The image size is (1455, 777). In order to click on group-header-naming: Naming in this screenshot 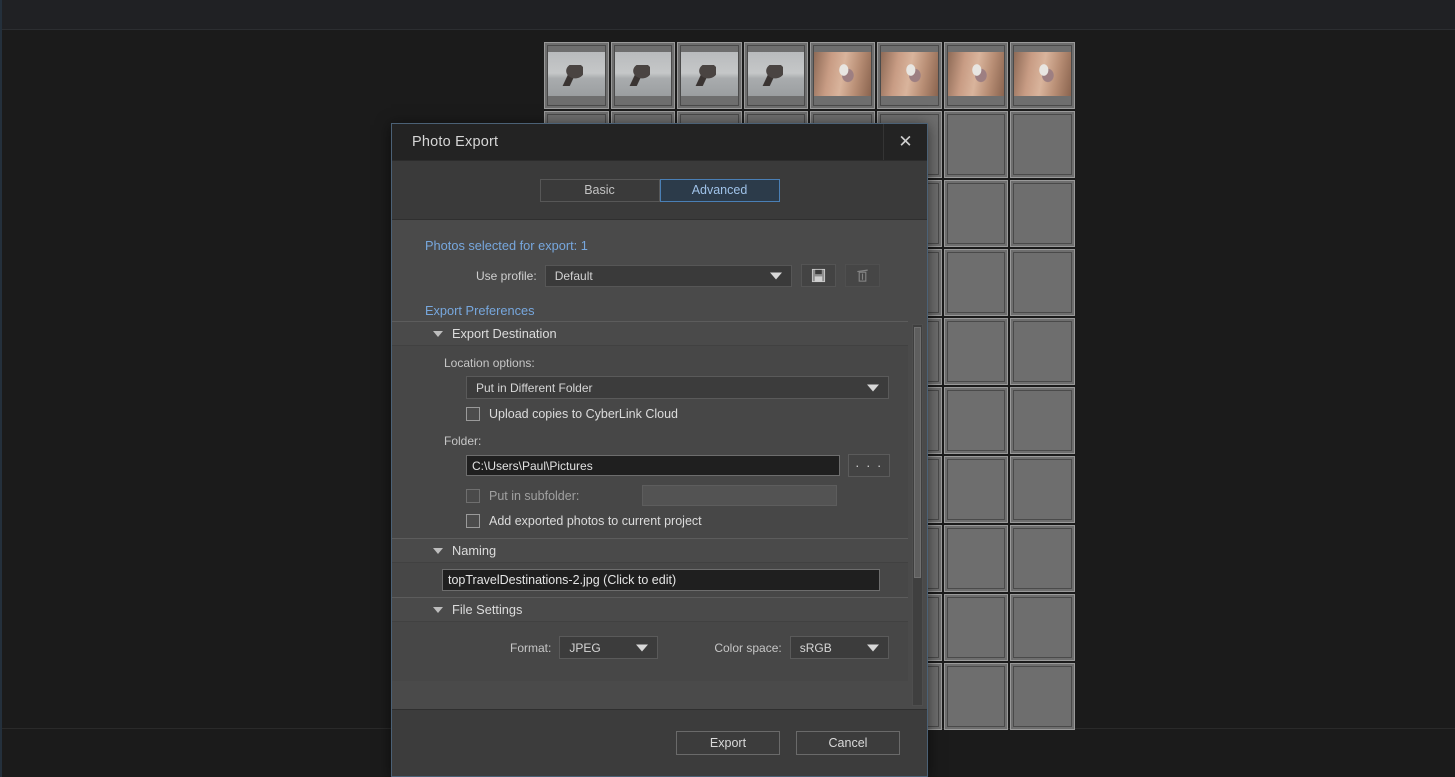, I will do `click(650, 550)`.